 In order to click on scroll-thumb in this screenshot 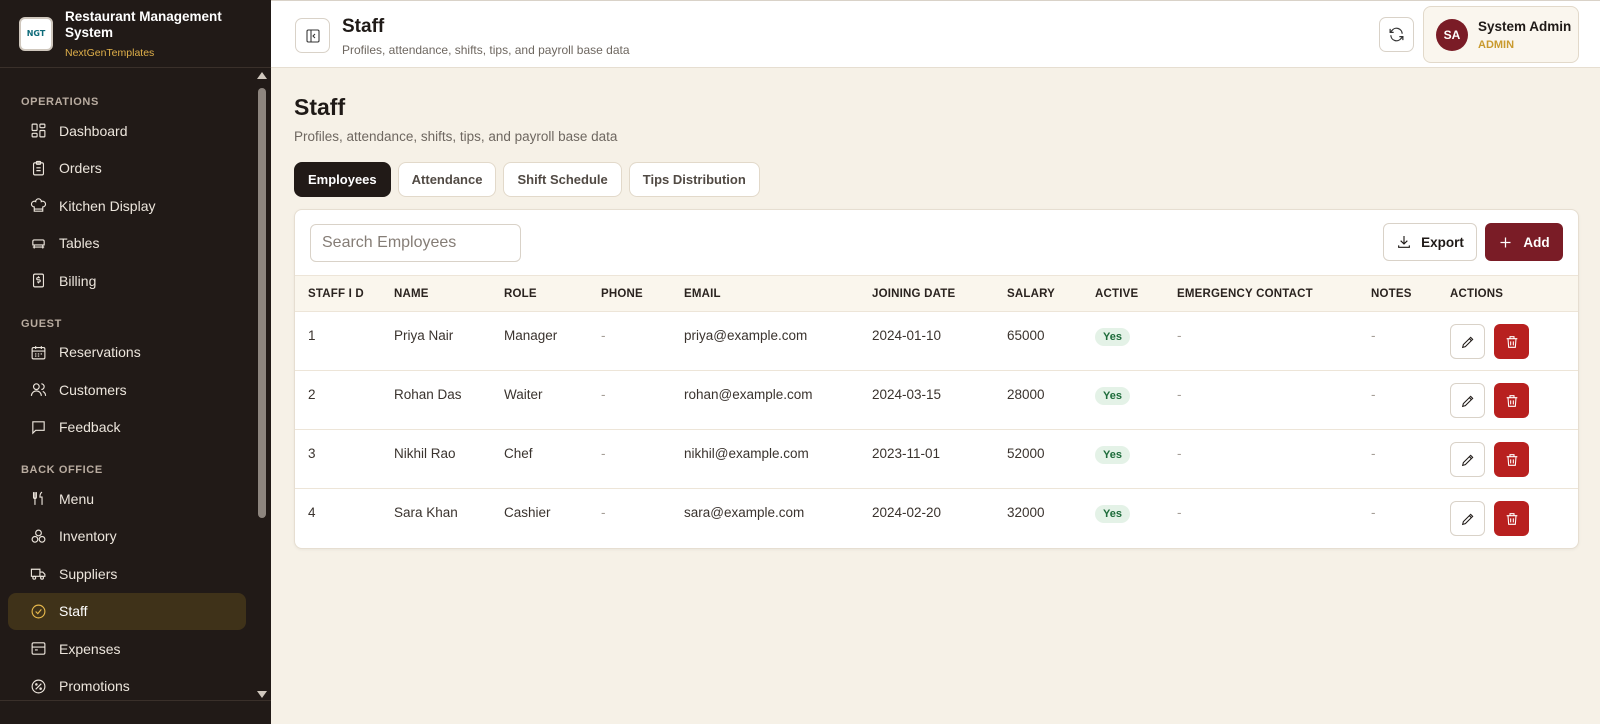, I will do `click(262, 303)`.